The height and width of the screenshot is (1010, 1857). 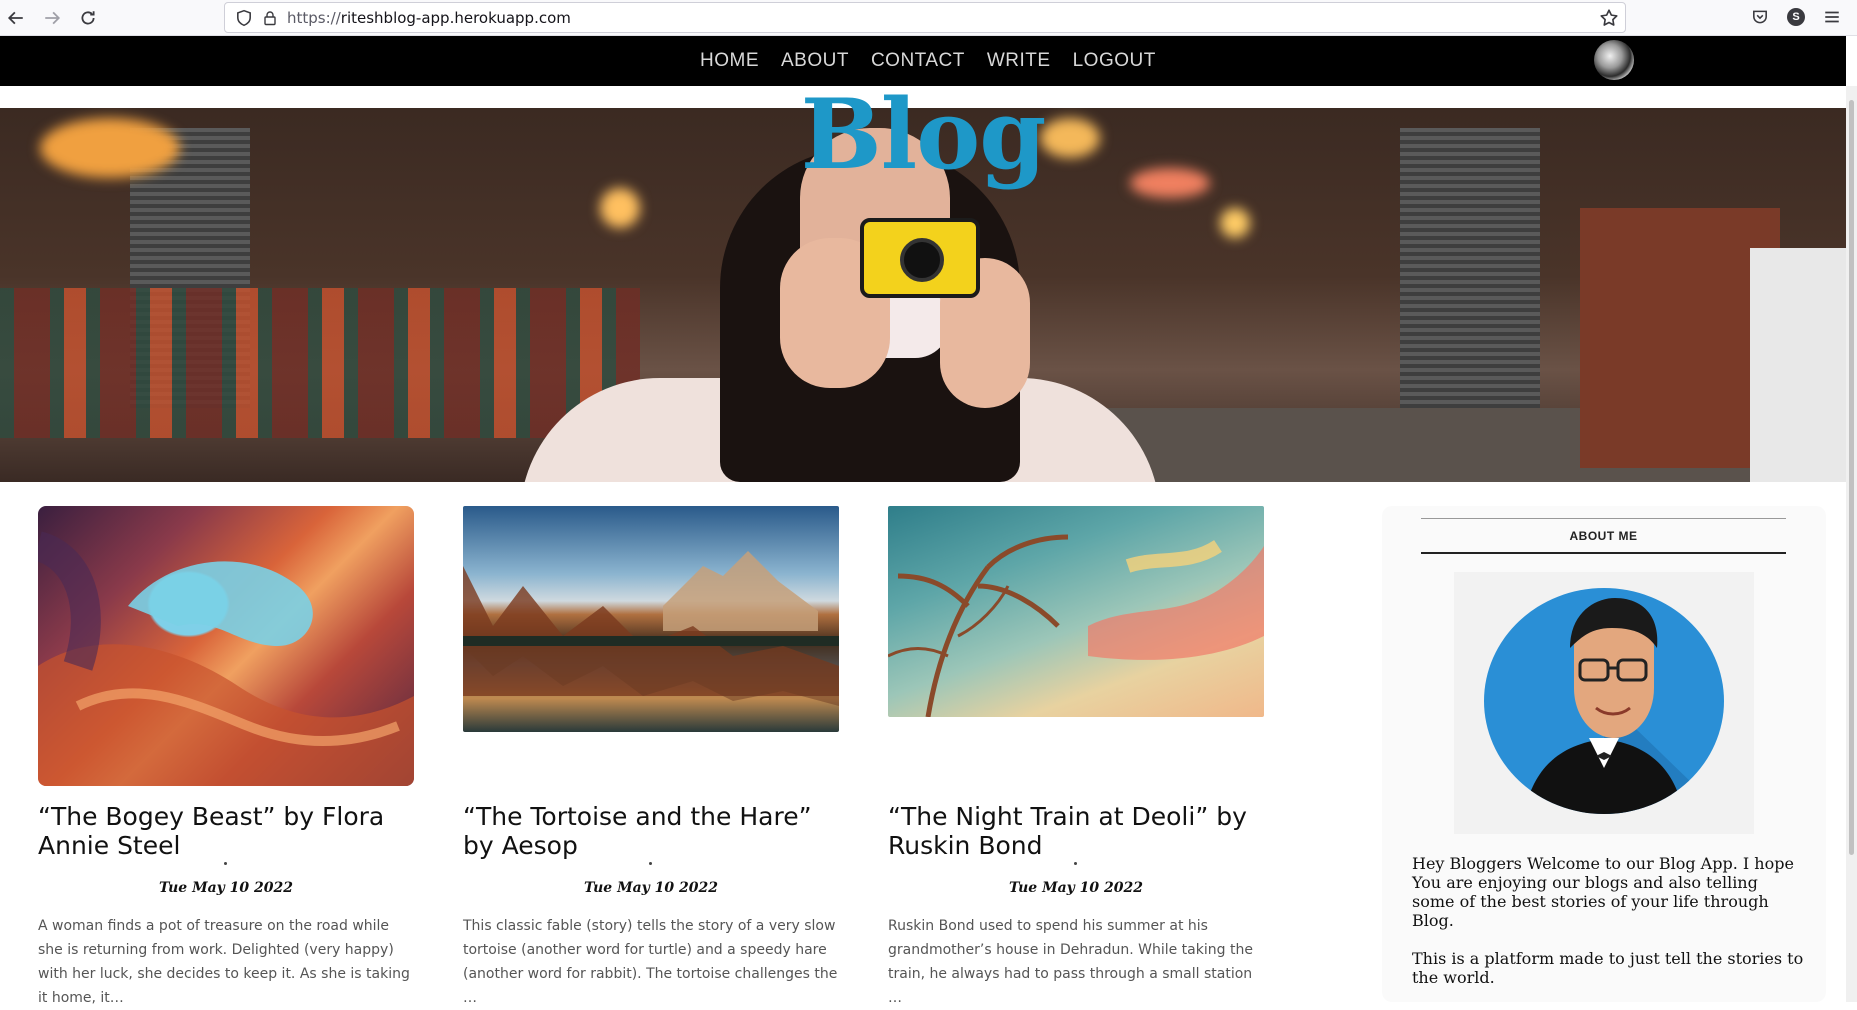 What do you see at coordinates (923, 134) in the screenshot?
I see `hero-title: Blog` at bounding box center [923, 134].